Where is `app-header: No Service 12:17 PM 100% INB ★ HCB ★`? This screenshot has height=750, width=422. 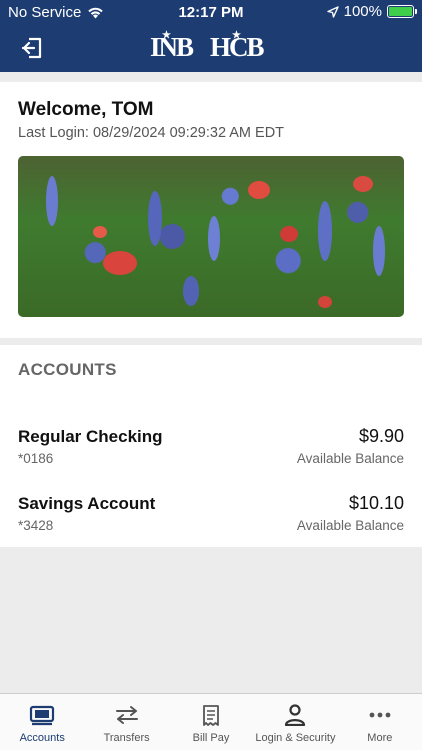 app-header: No Service 12:17 PM 100% INB ★ HCB ★ is located at coordinates (211, 36).